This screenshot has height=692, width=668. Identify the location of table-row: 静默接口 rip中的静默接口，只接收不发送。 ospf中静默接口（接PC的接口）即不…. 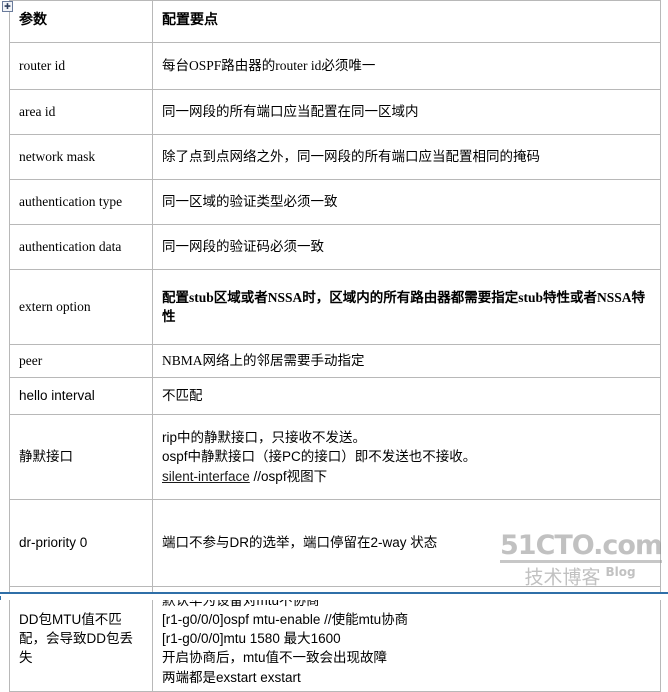
(335, 457).